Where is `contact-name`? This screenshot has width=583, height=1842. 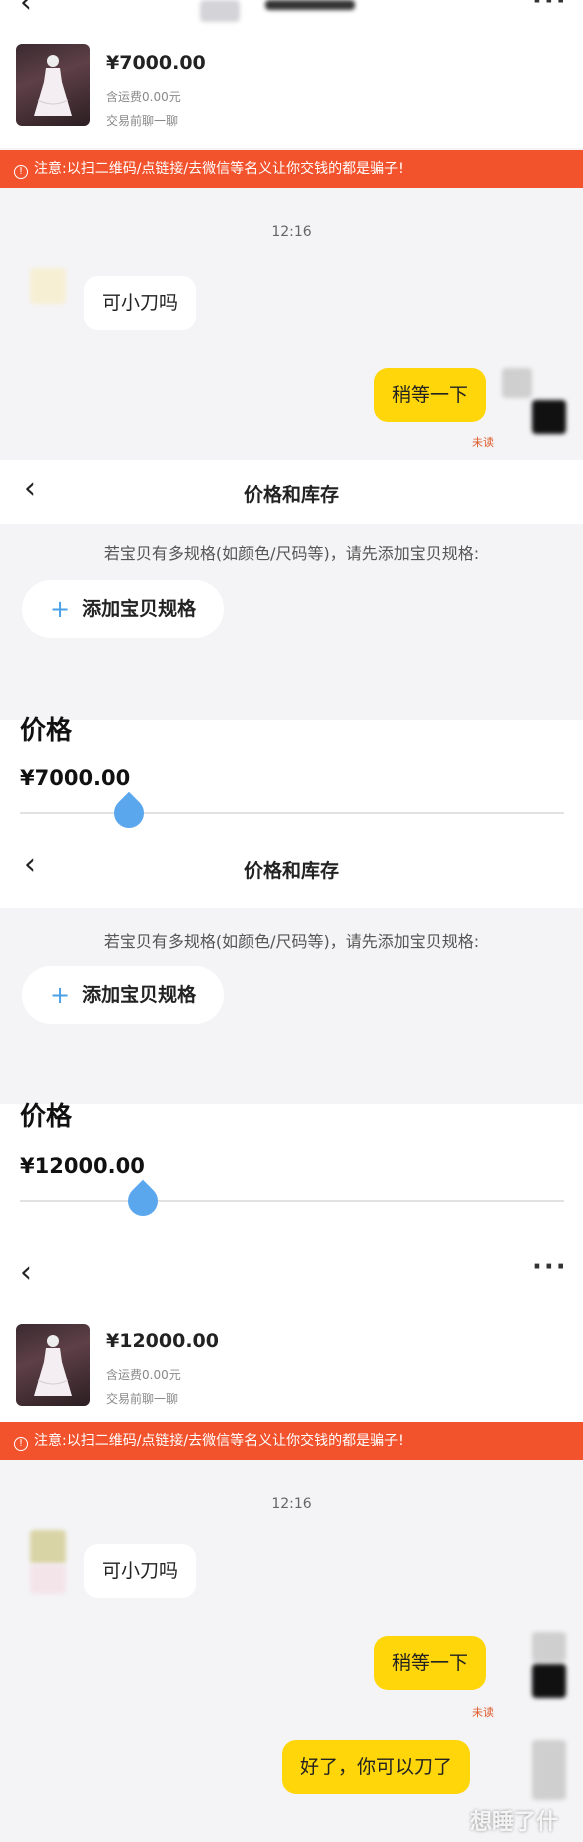 contact-name is located at coordinates (310, 5).